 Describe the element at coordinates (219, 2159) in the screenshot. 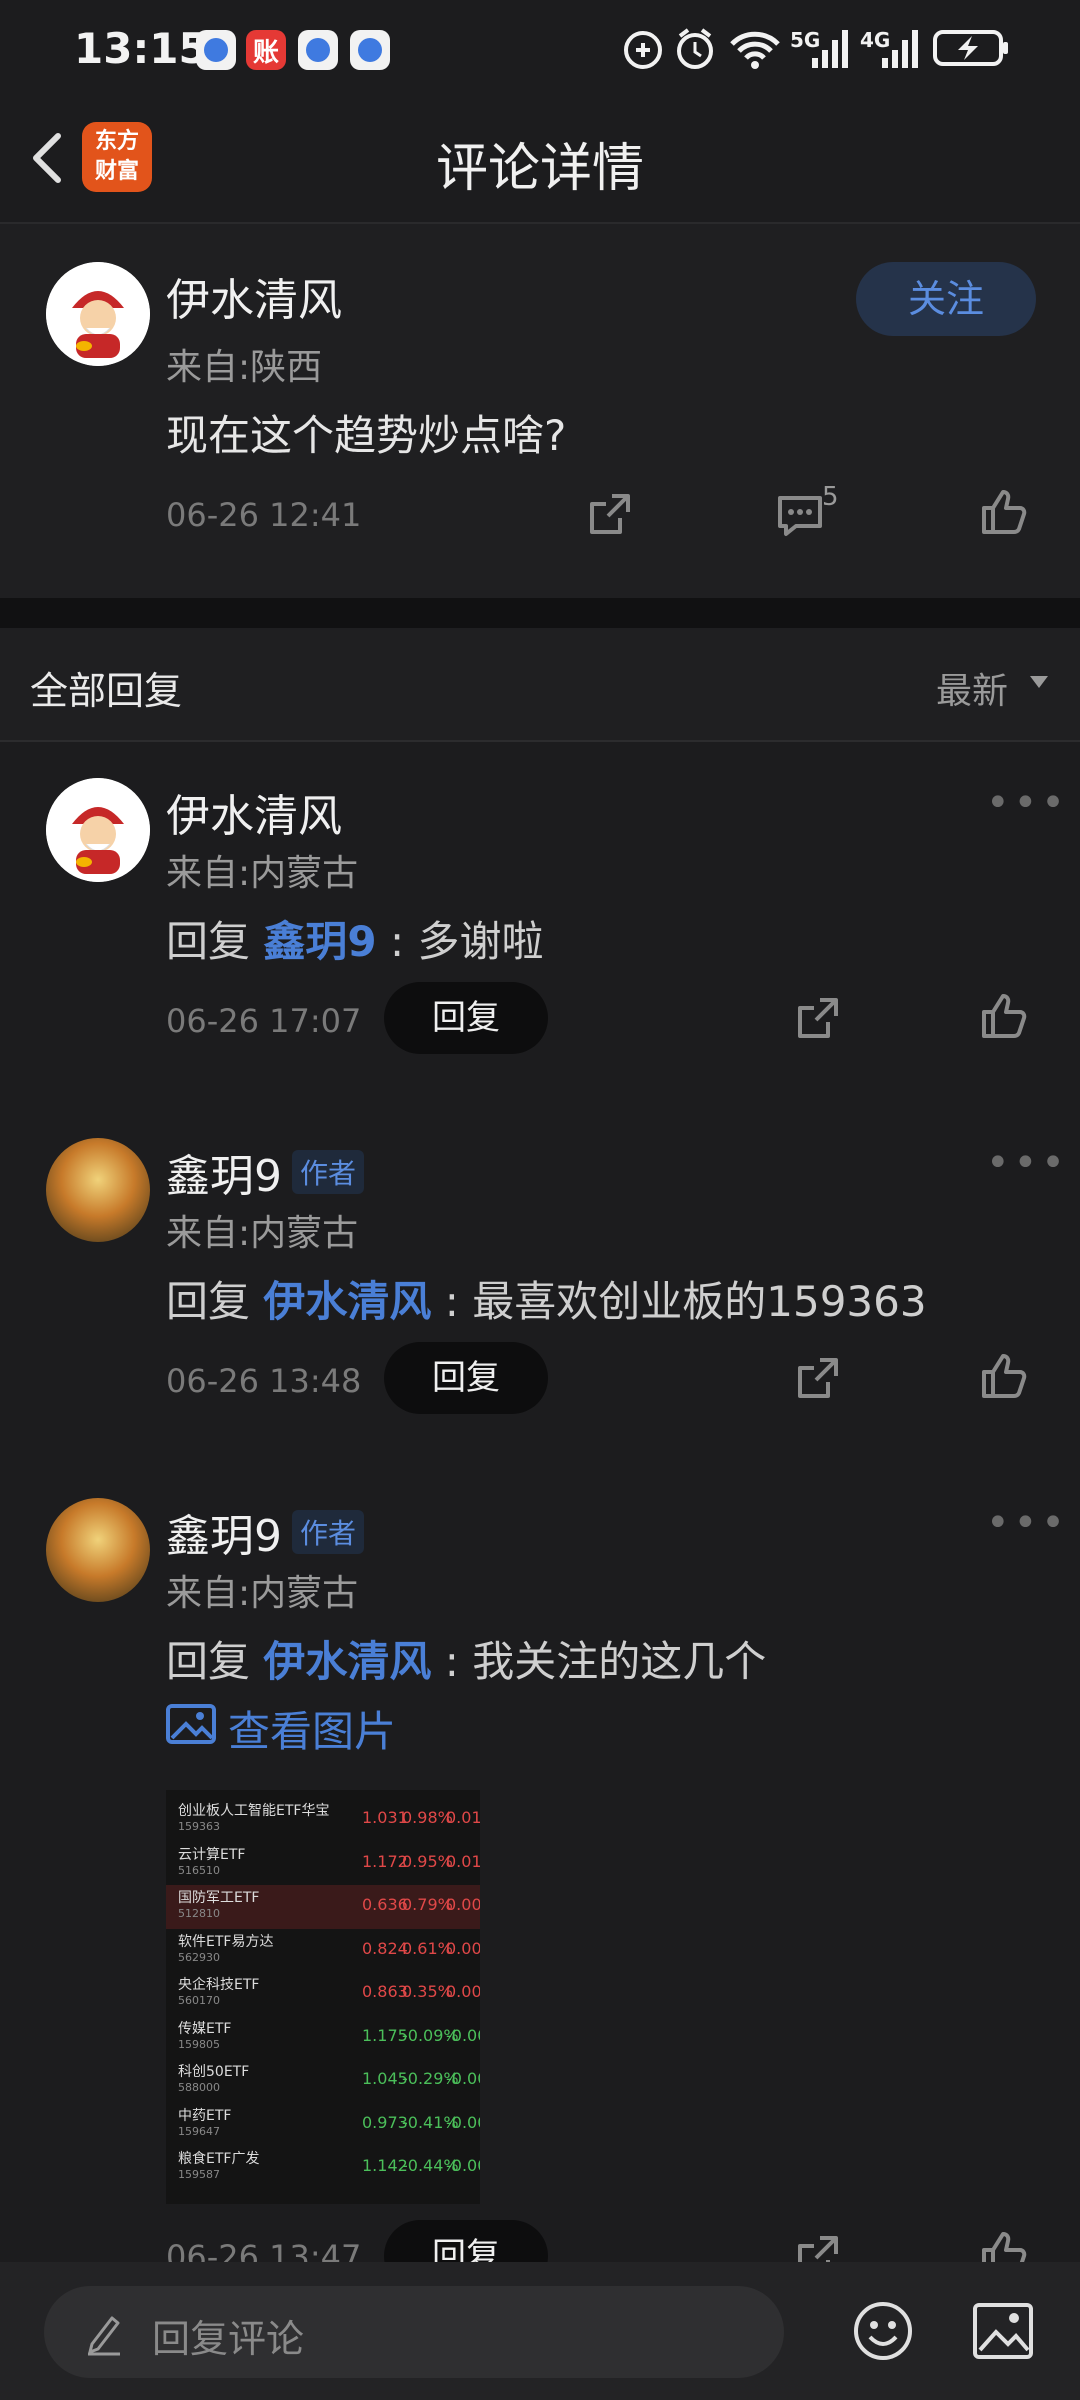

I see `etf-name: 粮食ETF广发` at that location.